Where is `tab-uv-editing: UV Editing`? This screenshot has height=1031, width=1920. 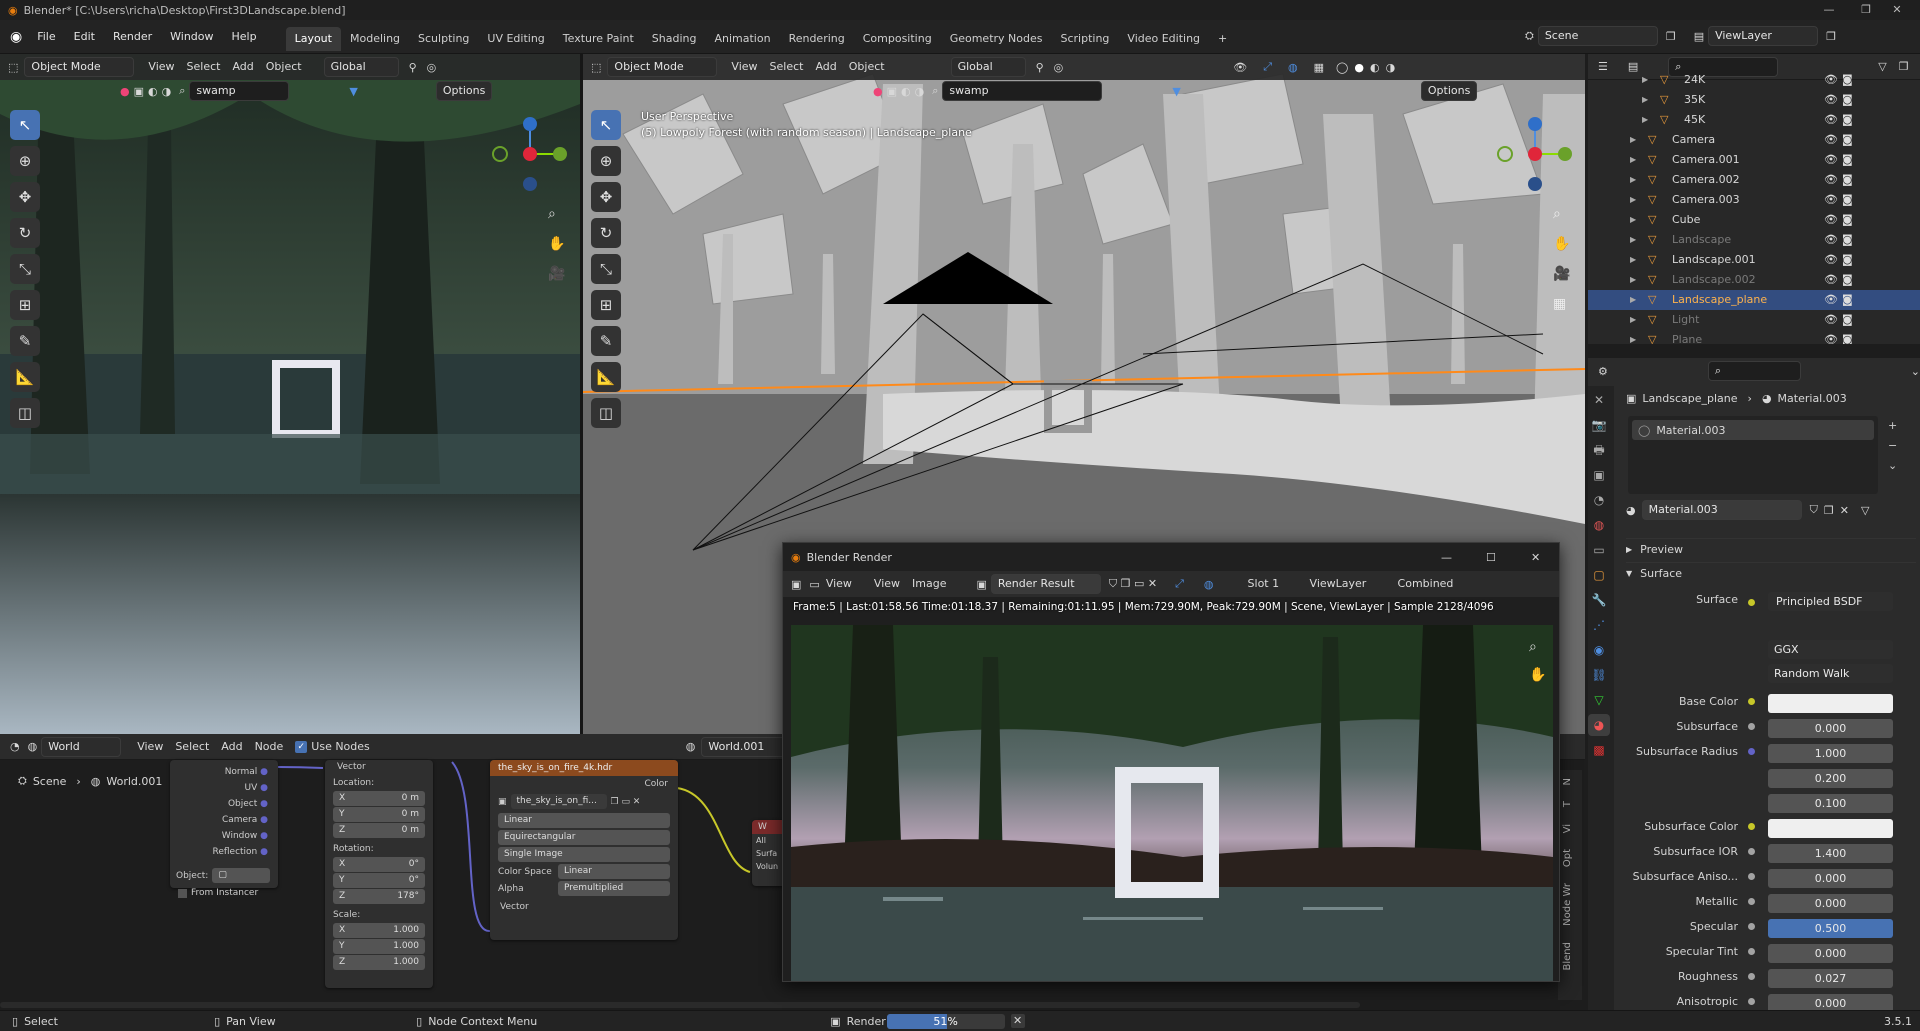
tab-uv-editing: UV Editing is located at coordinates (515, 39).